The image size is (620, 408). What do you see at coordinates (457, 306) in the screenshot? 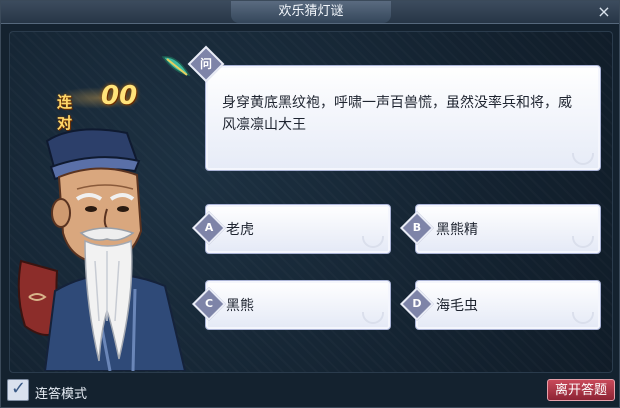
I see `option-d-label: 海毛虫` at bounding box center [457, 306].